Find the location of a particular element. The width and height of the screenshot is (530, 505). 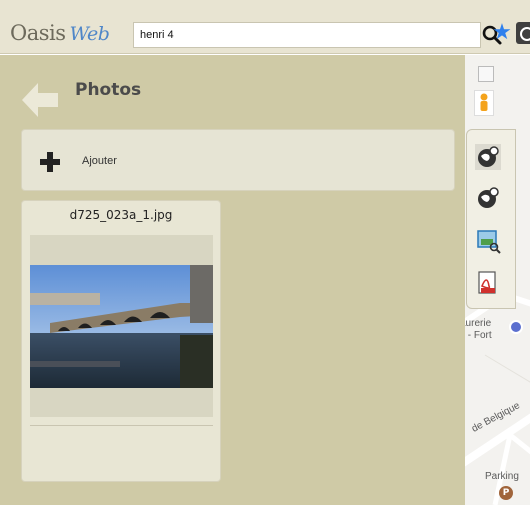

add-photo-label: Ajouter is located at coordinates (99, 161).